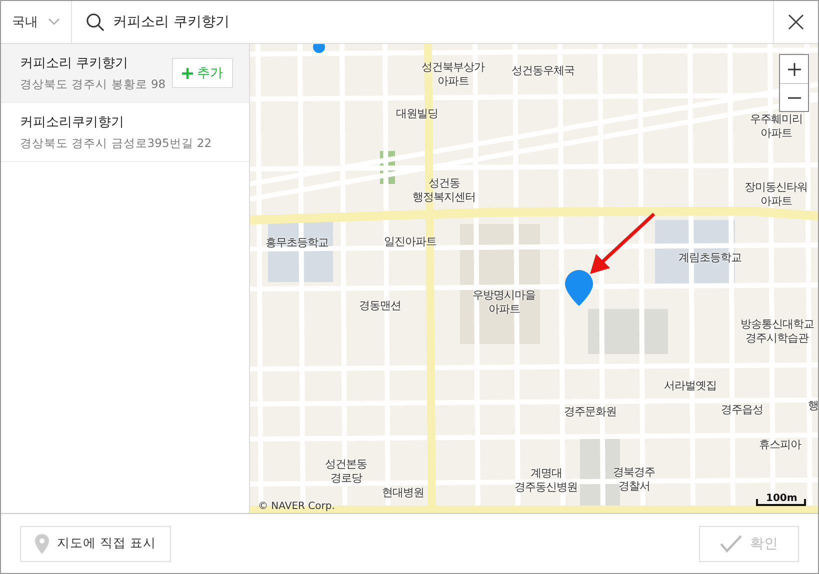 Image resolution: width=819 pixels, height=574 pixels. I want to click on map-label: 방송통신대학교 경주시학습관, so click(777, 332).